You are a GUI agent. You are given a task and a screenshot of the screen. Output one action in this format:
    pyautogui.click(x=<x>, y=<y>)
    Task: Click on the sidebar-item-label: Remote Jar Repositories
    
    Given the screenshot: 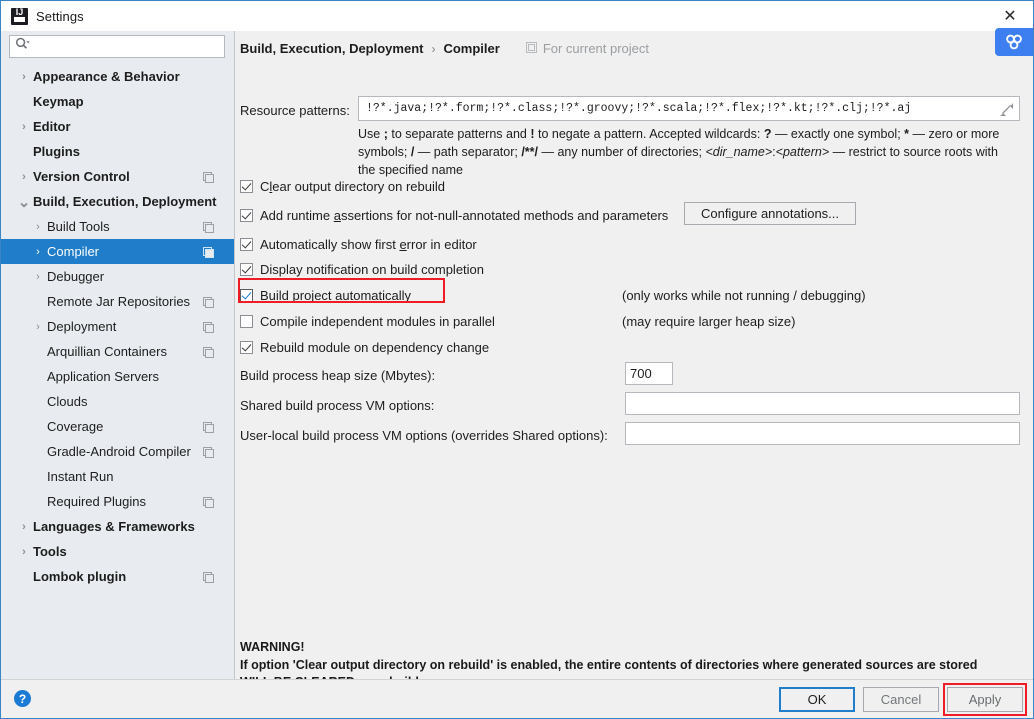 What is the action you would take?
    pyautogui.click(x=119, y=301)
    